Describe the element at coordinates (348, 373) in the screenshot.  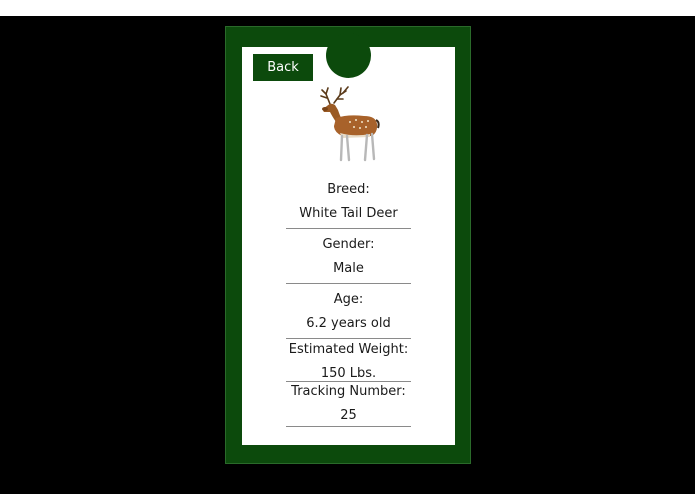
I see `weight-value: 150 Lbs.` at that location.